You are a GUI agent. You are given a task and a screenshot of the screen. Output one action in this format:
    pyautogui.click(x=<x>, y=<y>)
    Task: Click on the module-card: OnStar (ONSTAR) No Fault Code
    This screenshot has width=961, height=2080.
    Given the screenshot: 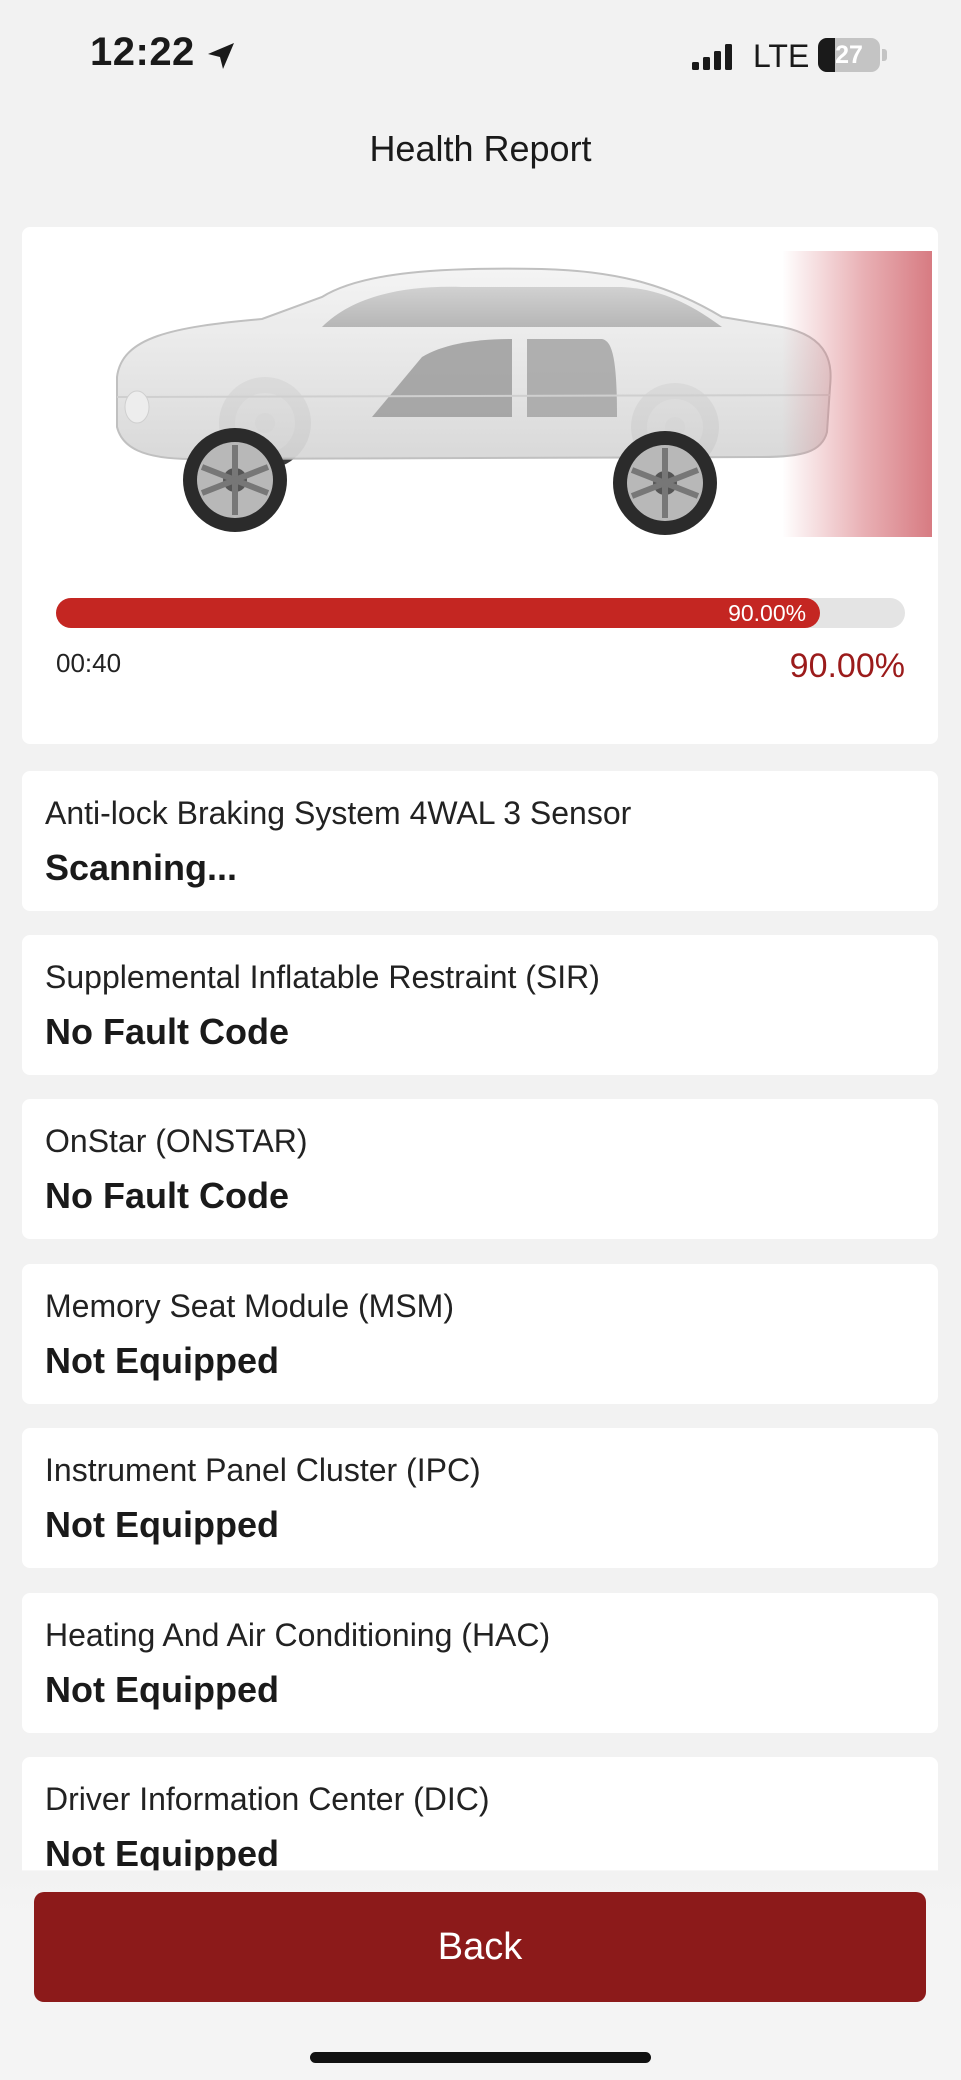 What is the action you would take?
    pyautogui.click(x=480, y=1169)
    